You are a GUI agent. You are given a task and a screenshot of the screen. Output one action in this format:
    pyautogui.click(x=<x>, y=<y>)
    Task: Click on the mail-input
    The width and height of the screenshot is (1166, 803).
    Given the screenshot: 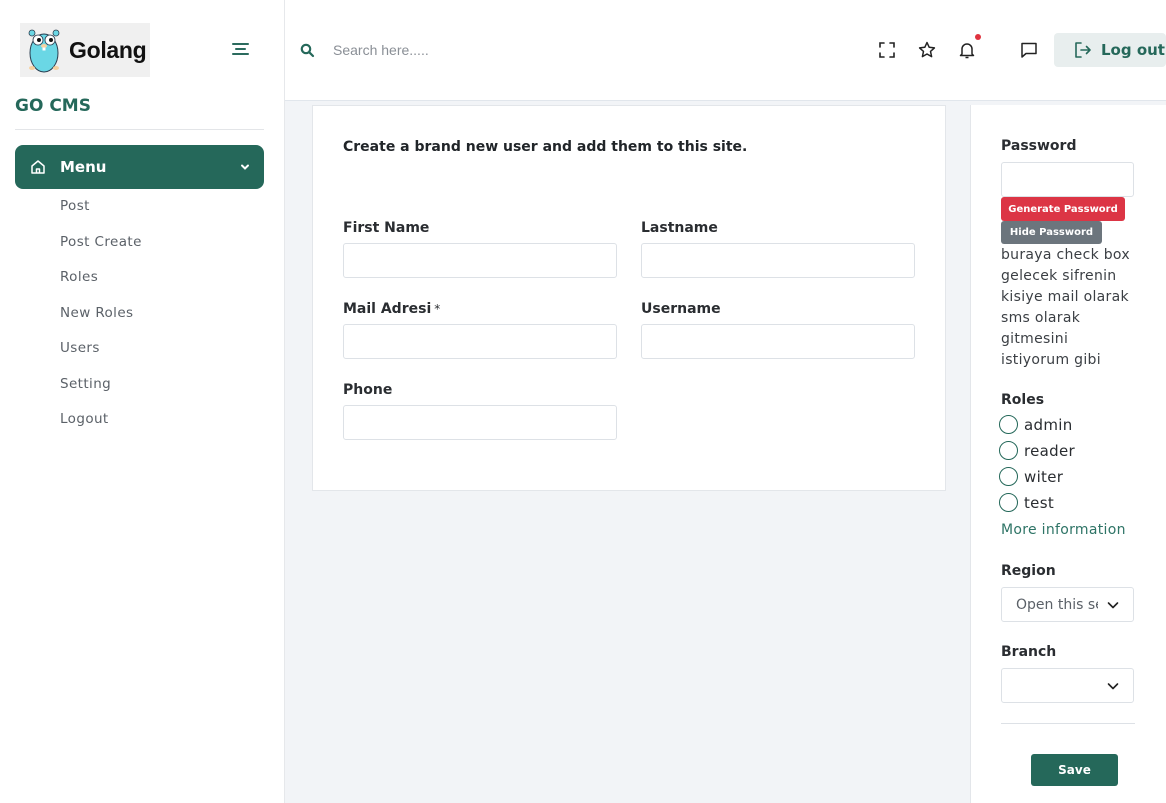 What is the action you would take?
    pyautogui.click(x=480, y=341)
    